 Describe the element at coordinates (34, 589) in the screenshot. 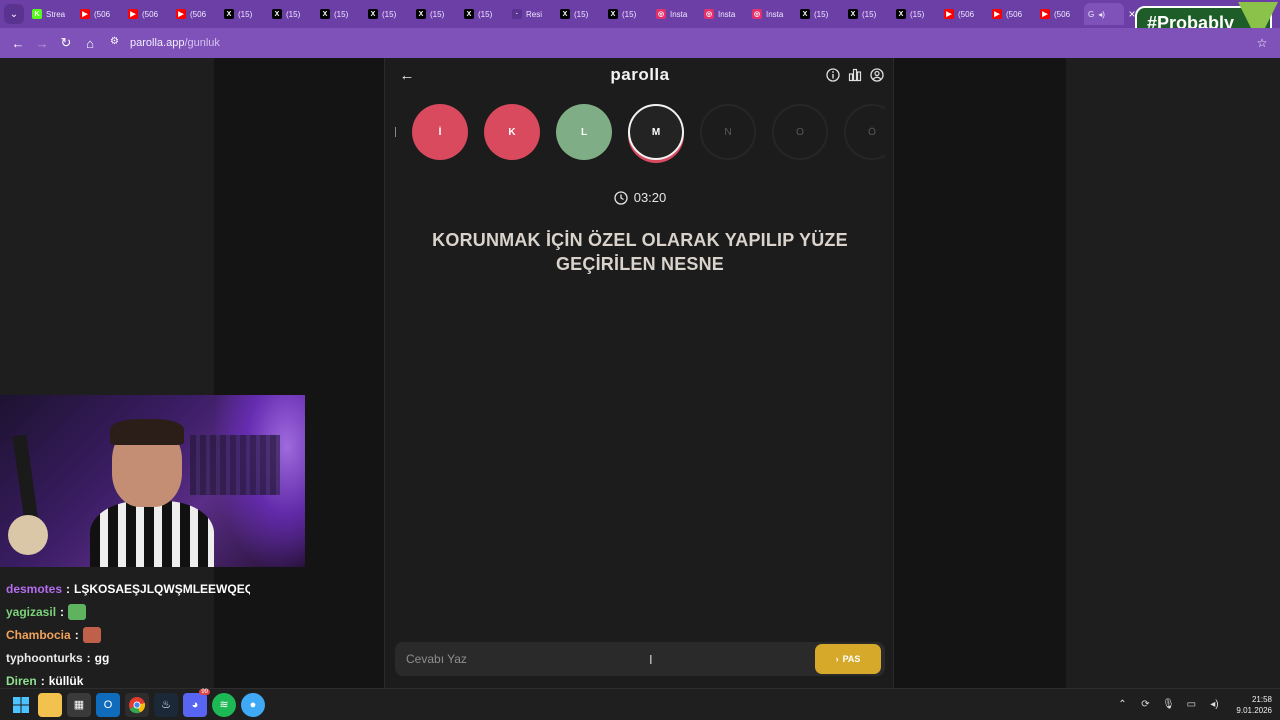

I see `chat-username: desmotes` at that location.